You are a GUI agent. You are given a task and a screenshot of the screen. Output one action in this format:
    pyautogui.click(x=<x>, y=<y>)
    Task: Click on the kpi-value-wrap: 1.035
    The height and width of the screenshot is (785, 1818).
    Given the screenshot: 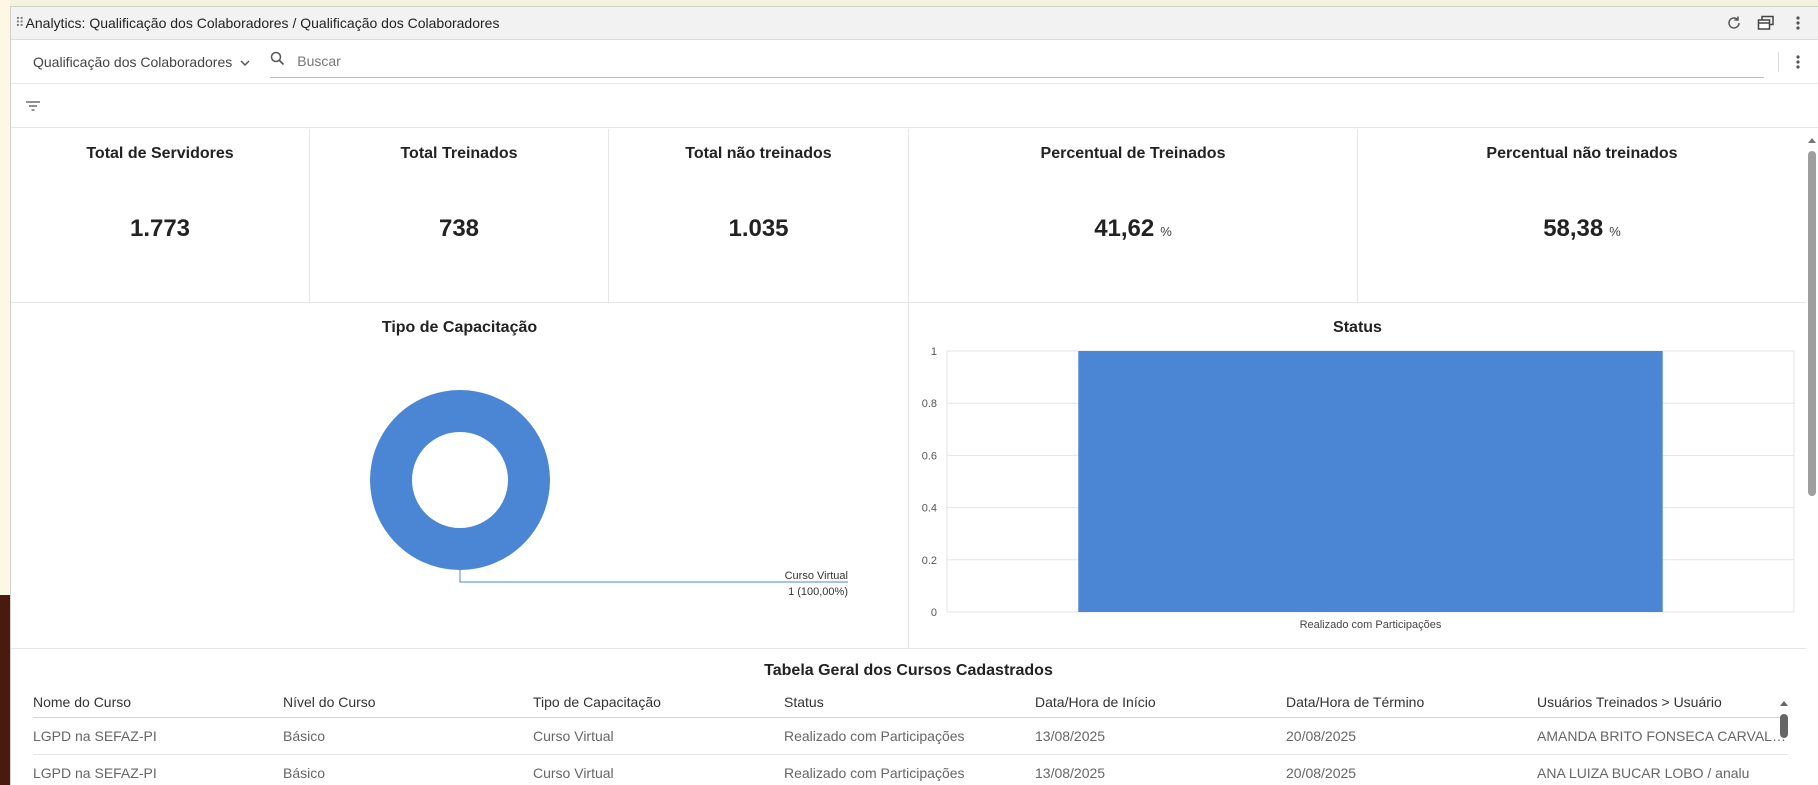 What is the action you would take?
    pyautogui.click(x=758, y=229)
    